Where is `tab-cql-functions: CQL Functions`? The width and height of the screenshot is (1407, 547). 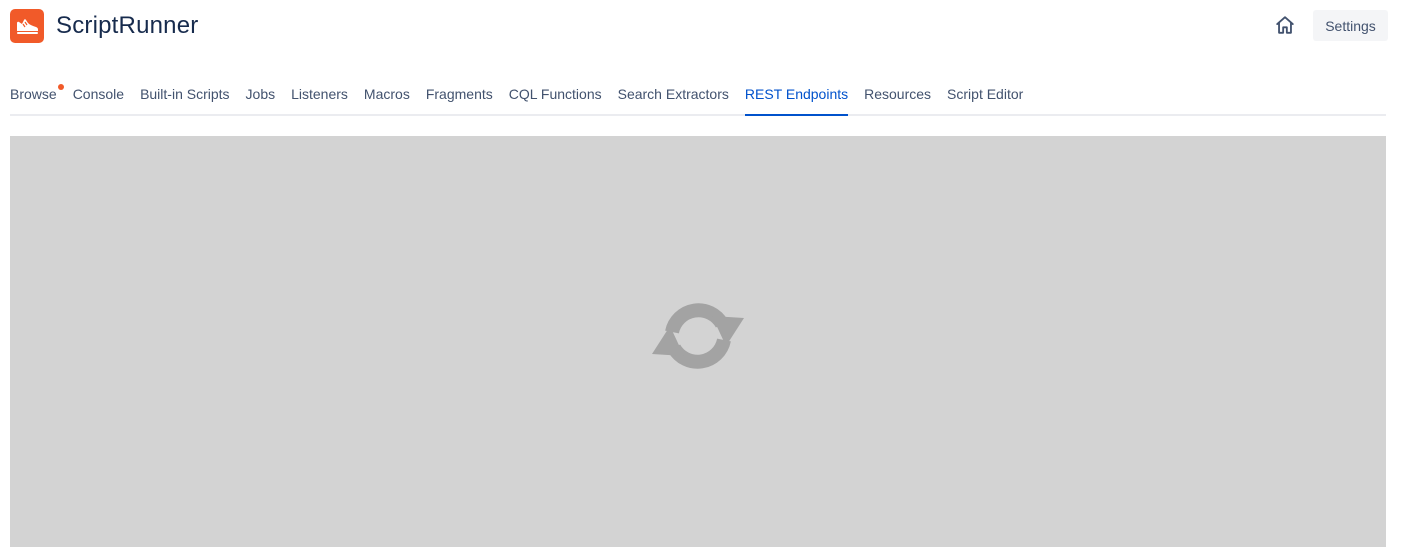
tab-cql-functions: CQL Functions is located at coordinates (555, 98).